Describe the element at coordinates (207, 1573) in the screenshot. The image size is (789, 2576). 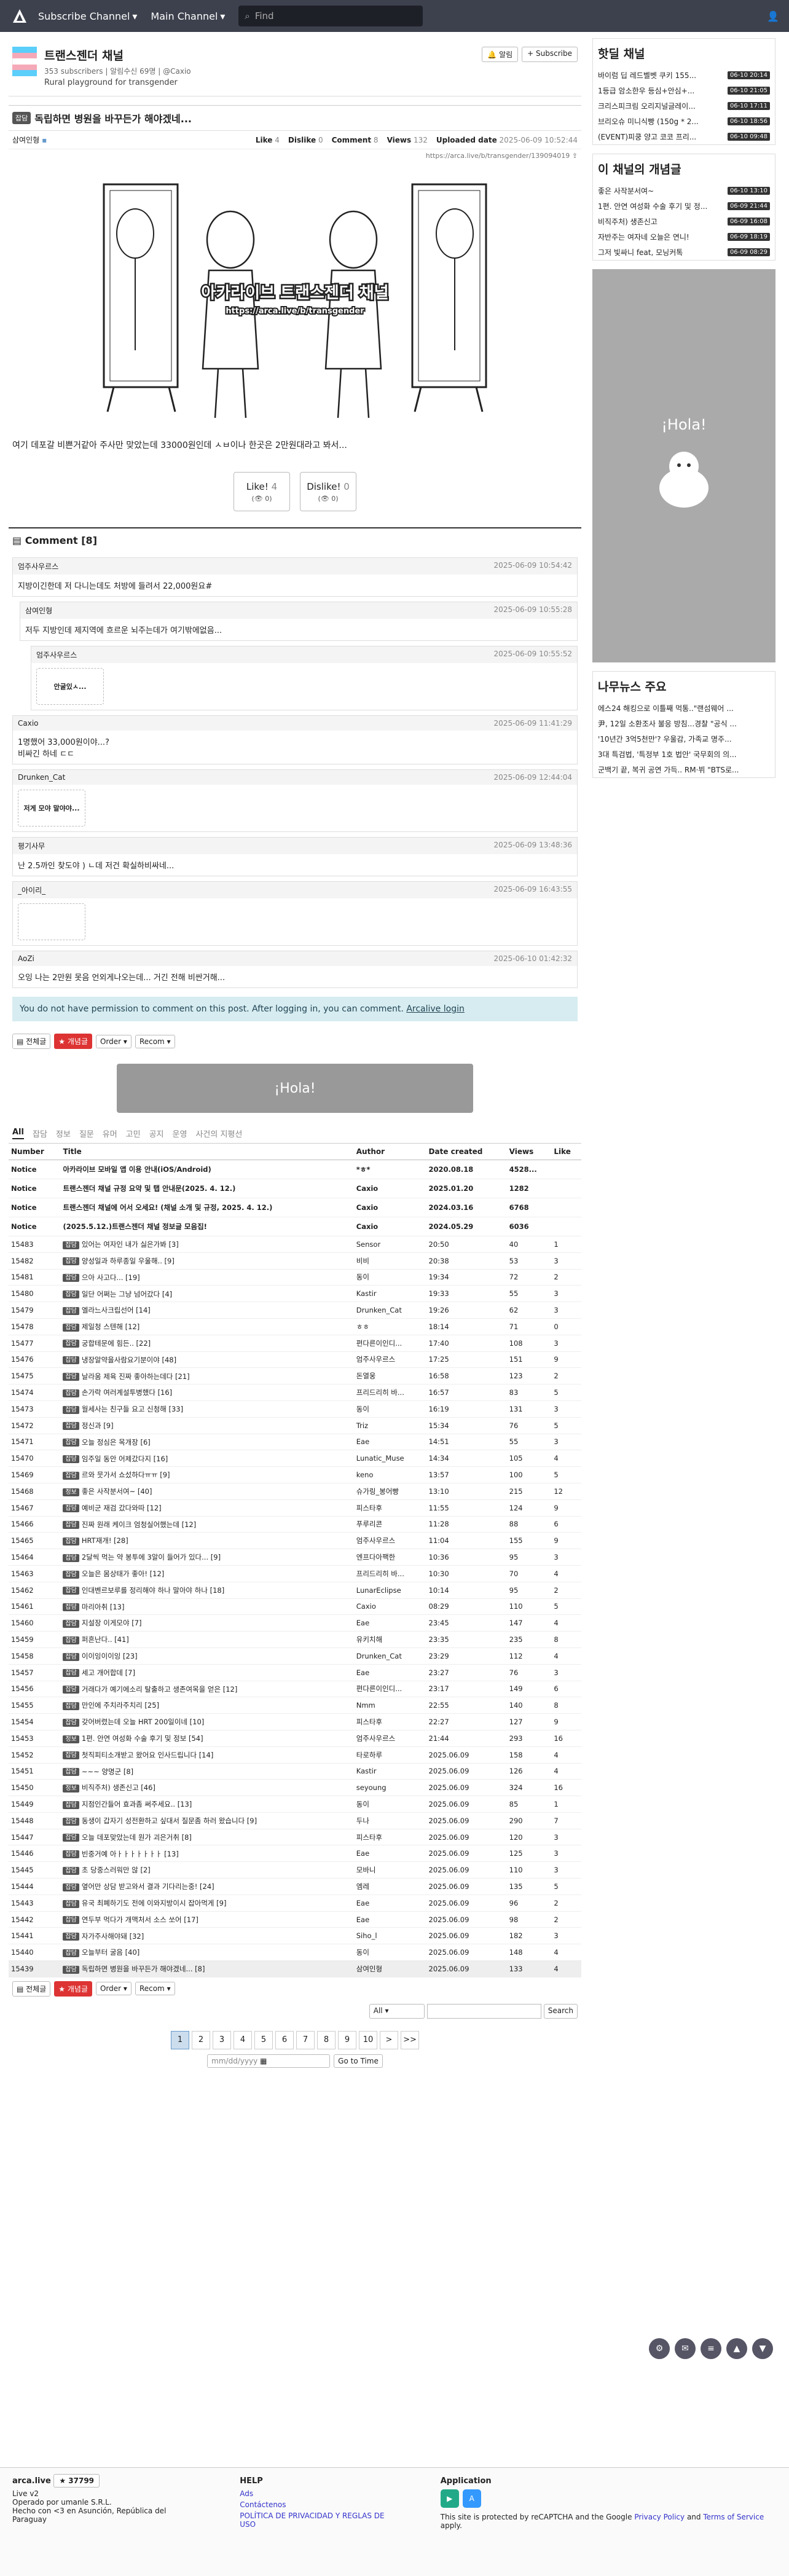
I see `post-title-cell: 잡담 오늘은 몸상태가 좋아! [12]` at that location.